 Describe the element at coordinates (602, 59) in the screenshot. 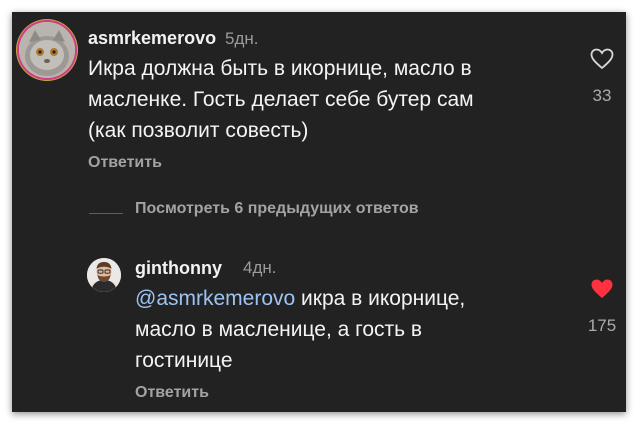

I see `heart-outline-icon` at that location.